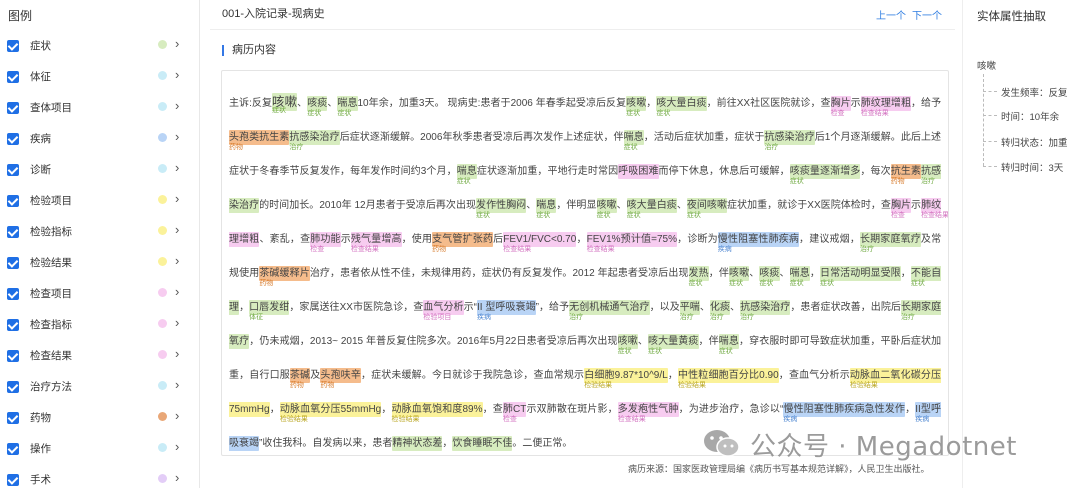 Image resolution: width=1080 pixels, height=488 pixels. Describe the element at coordinates (100, 107) in the screenshot. I see `legend-item: 查体项目 ›` at that location.